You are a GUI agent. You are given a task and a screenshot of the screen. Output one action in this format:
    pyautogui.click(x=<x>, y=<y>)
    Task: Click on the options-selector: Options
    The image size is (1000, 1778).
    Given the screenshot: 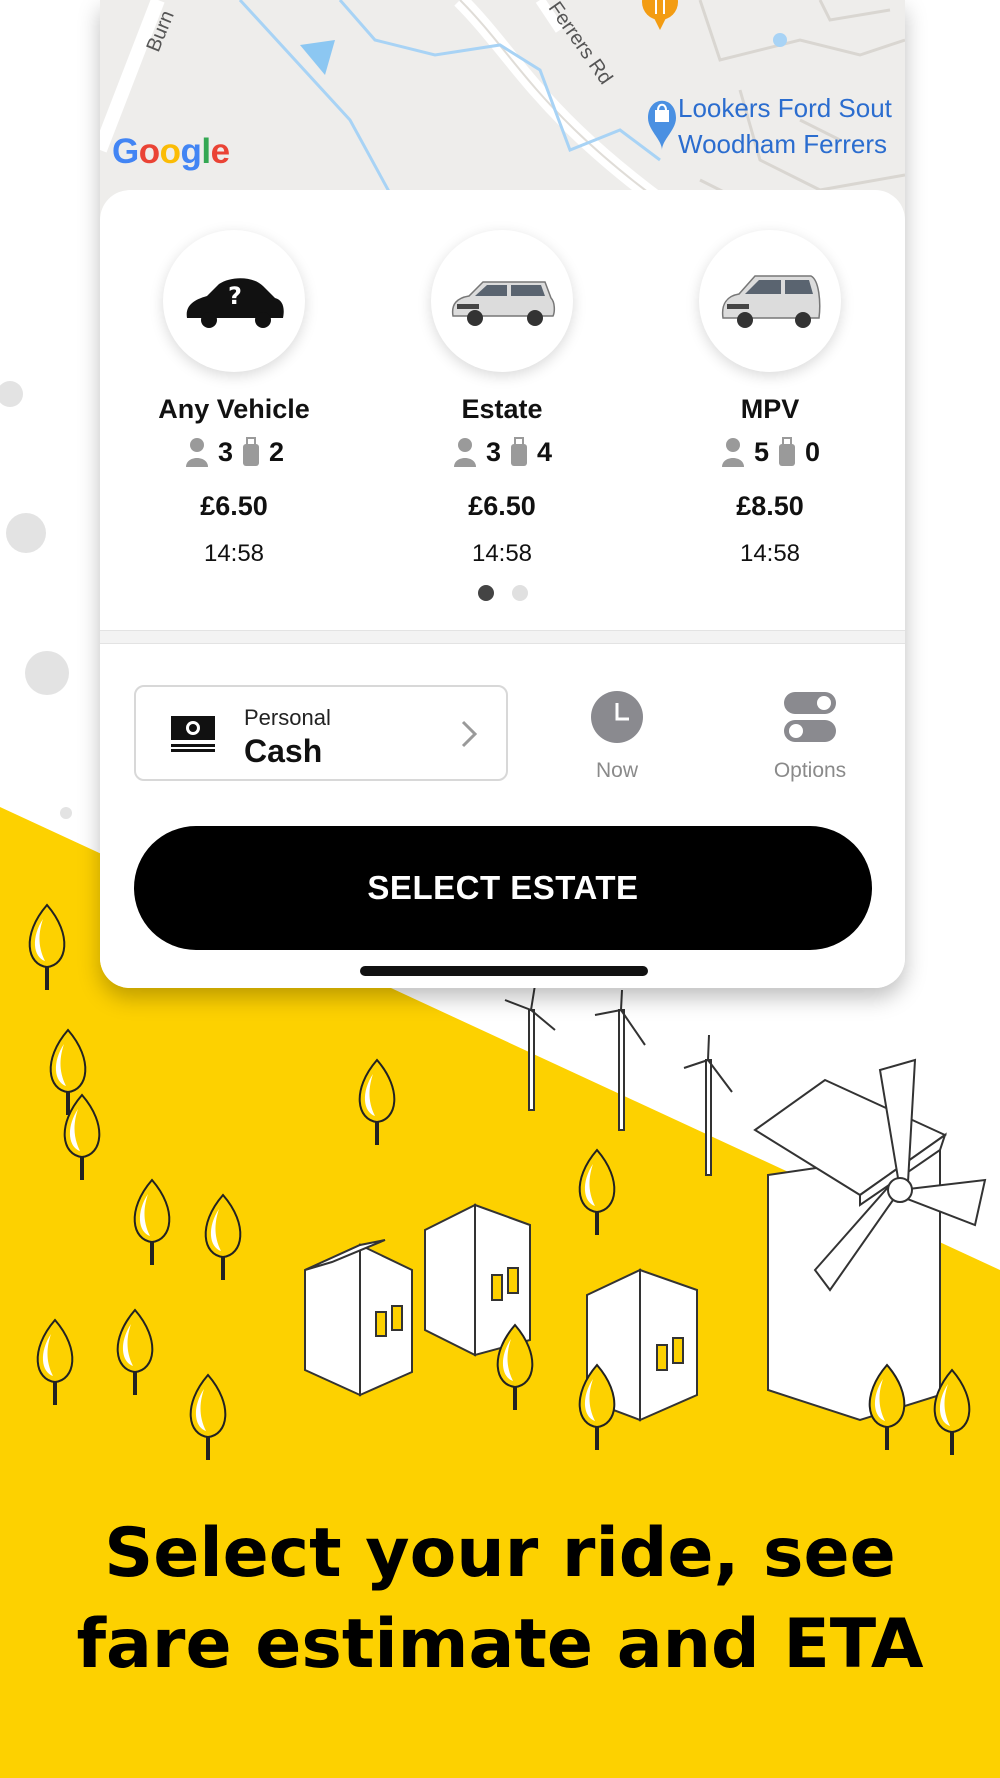 What is the action you would take?
    pyautogui.click(x=810, y=736)
    